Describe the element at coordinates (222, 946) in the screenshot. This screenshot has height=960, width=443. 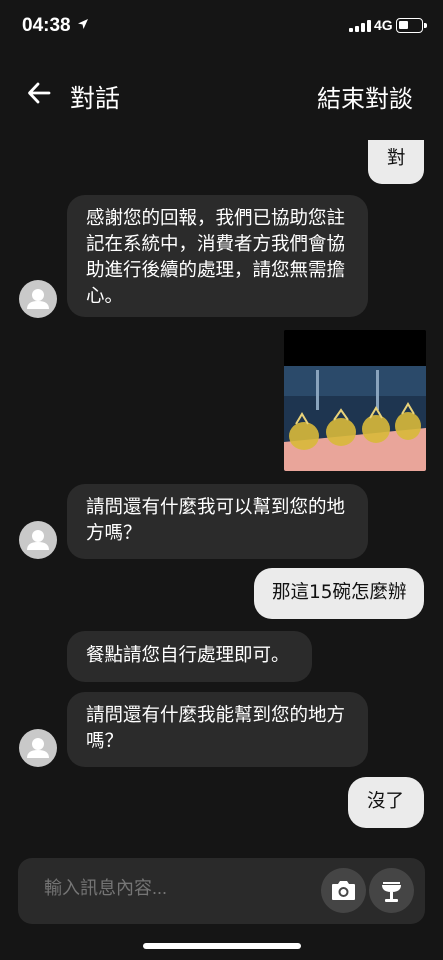
I see `home-indicator` at that location.